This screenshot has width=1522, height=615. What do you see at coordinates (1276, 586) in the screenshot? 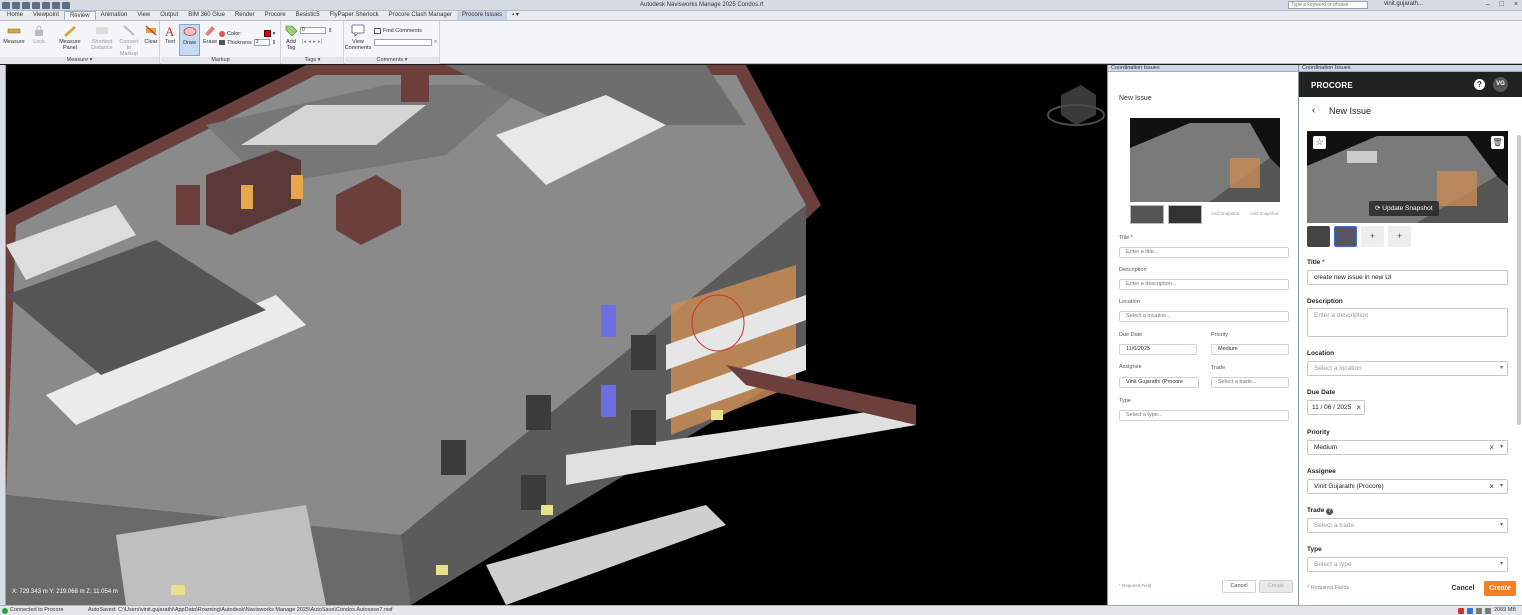
I see `coordination-create-button: Create` at bounding box center [1276, 586].